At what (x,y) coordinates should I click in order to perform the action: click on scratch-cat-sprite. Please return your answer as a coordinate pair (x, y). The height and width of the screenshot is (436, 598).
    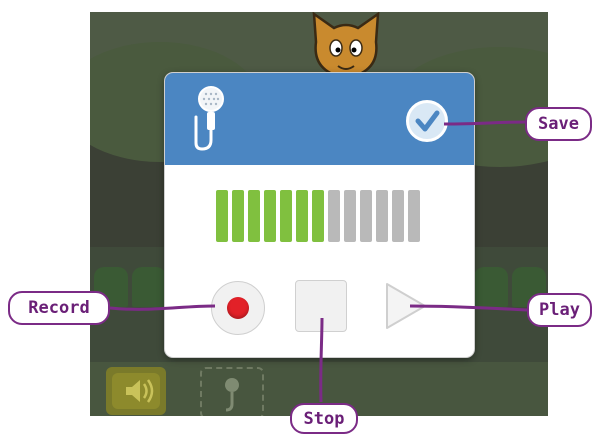
    Looking at the image, I should click on (346, 46).